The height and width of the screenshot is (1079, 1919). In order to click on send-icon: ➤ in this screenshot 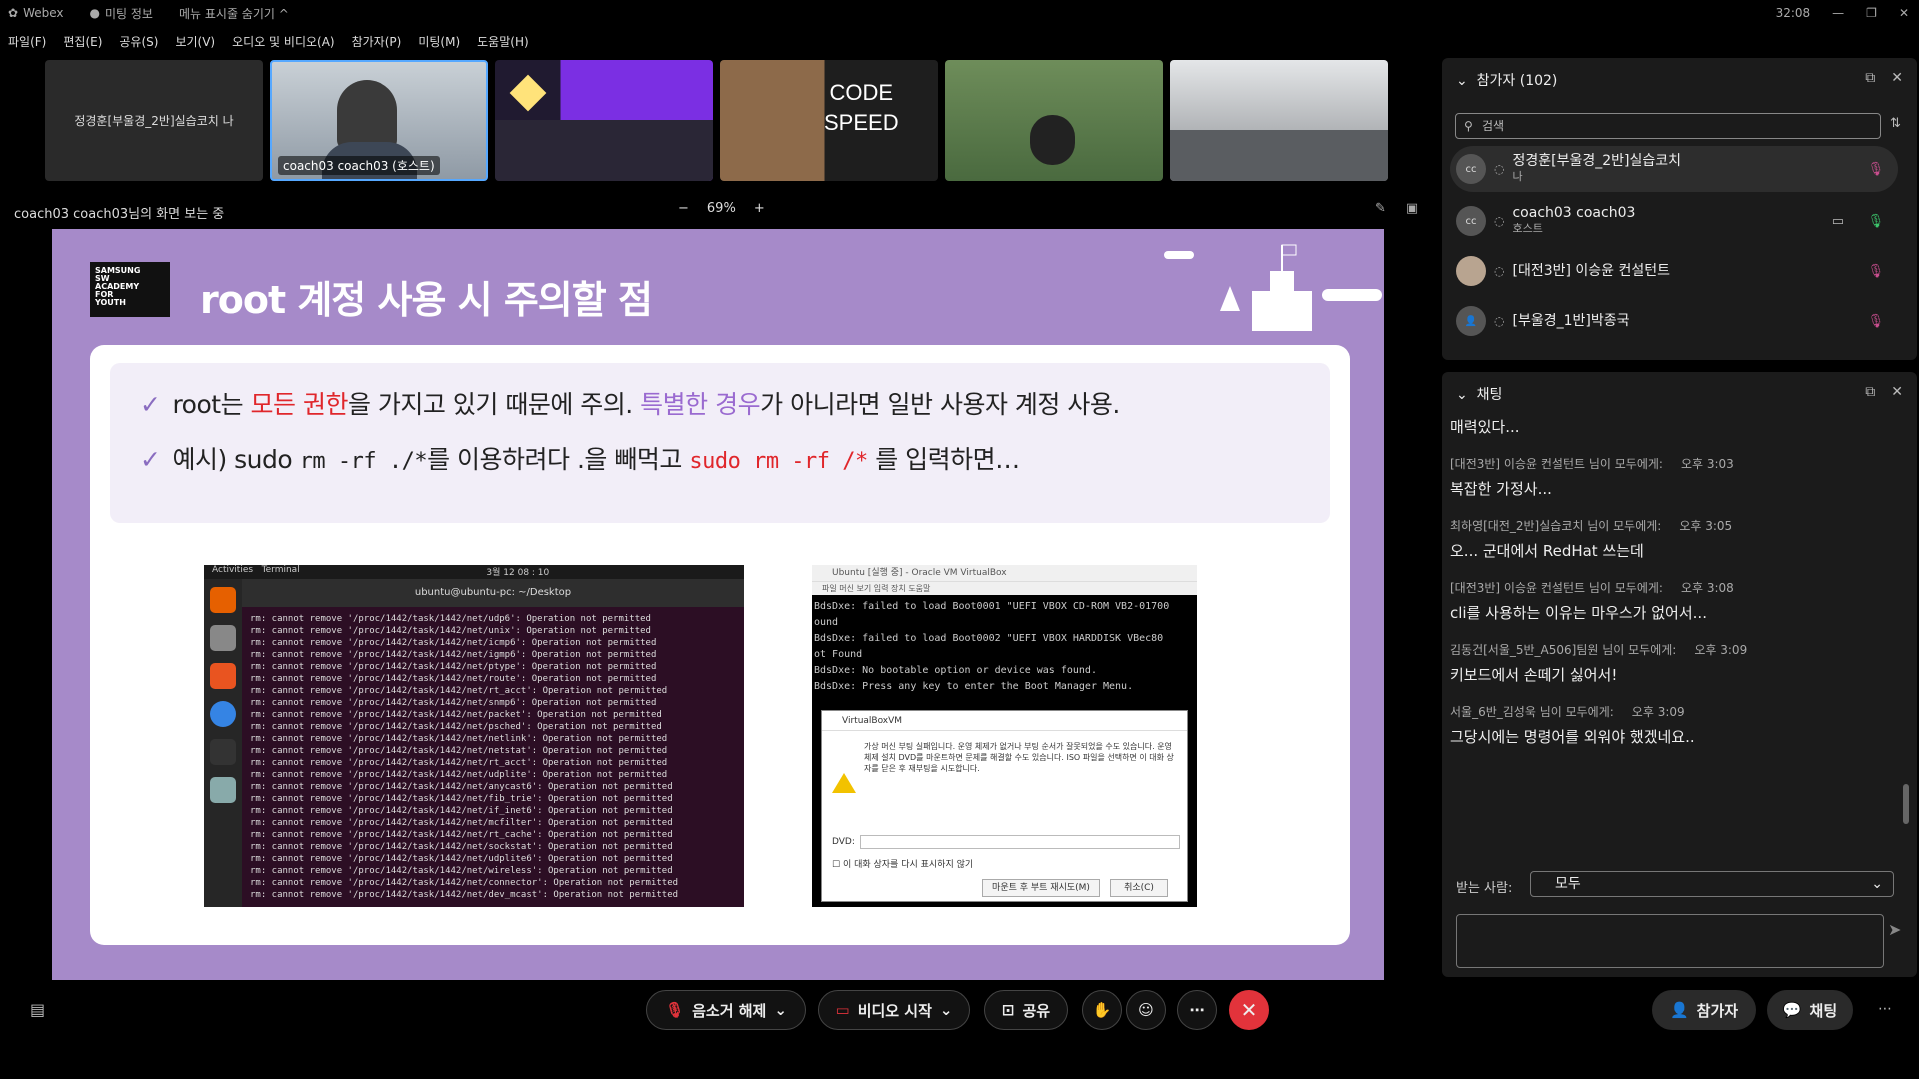, I will do `click(1894, 929)`.